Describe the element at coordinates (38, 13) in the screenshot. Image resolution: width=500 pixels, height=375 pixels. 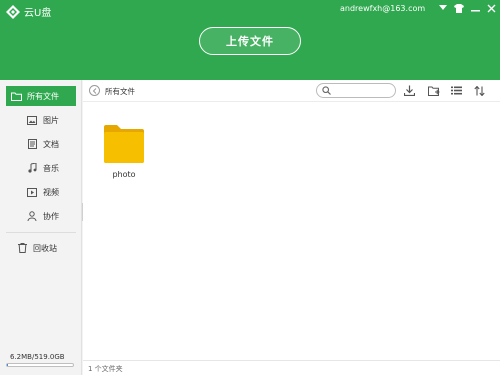
I see `app-name: 云U盘` at that location.